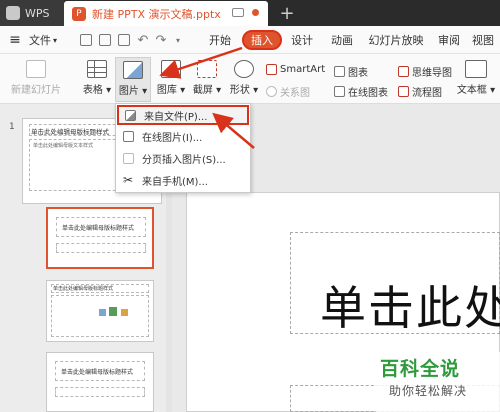  What do you see at coordinates (449, 40) in the screenshot?
I see `menu-review: 审阅` at bounding box center [449, 40].